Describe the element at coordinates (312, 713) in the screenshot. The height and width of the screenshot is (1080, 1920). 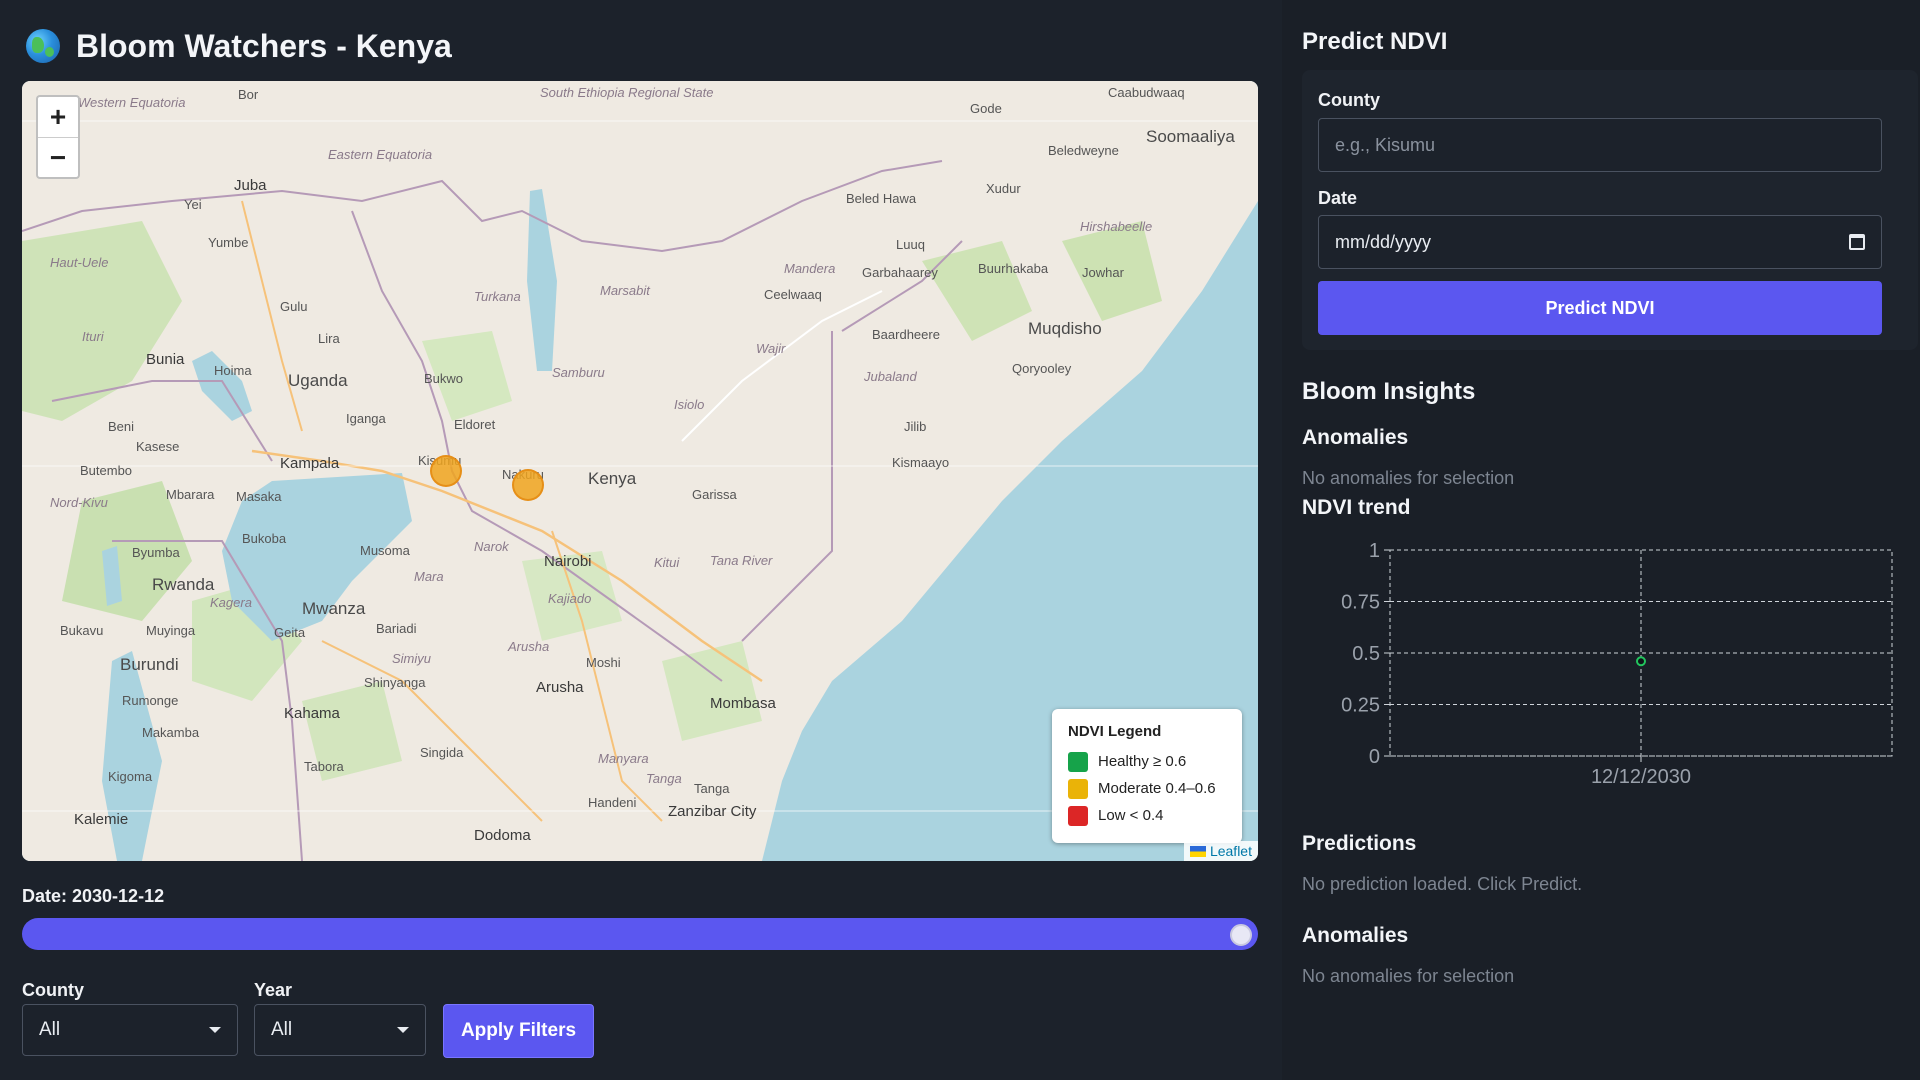
I see `map-label: Kahama` at that location.